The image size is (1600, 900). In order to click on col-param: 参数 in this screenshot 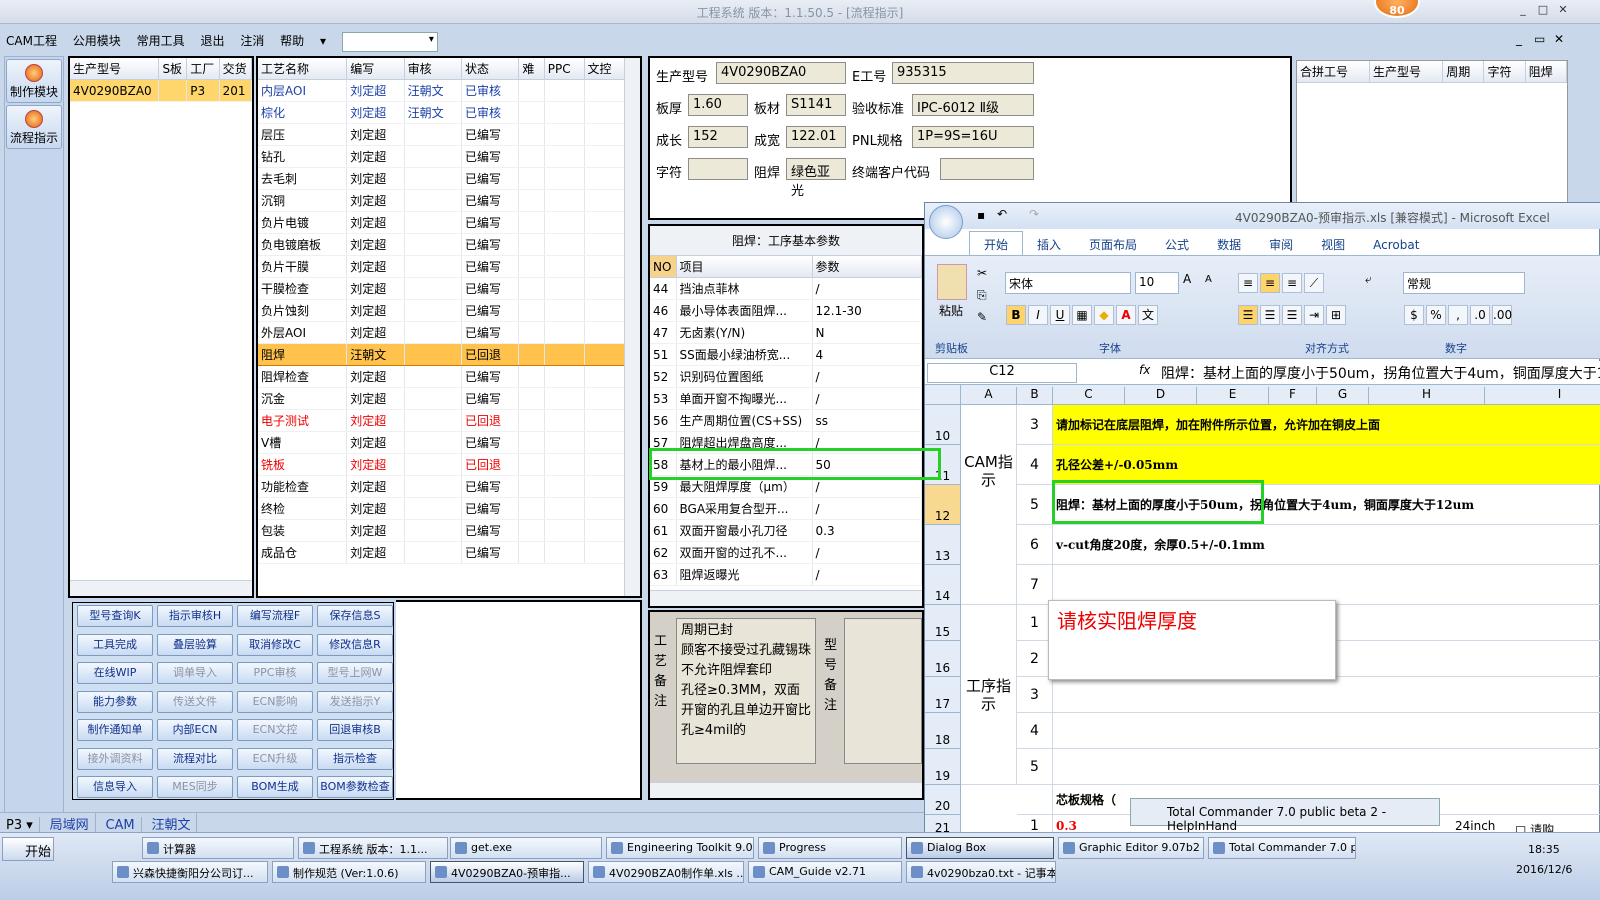, I will do `click(867, 267)`.